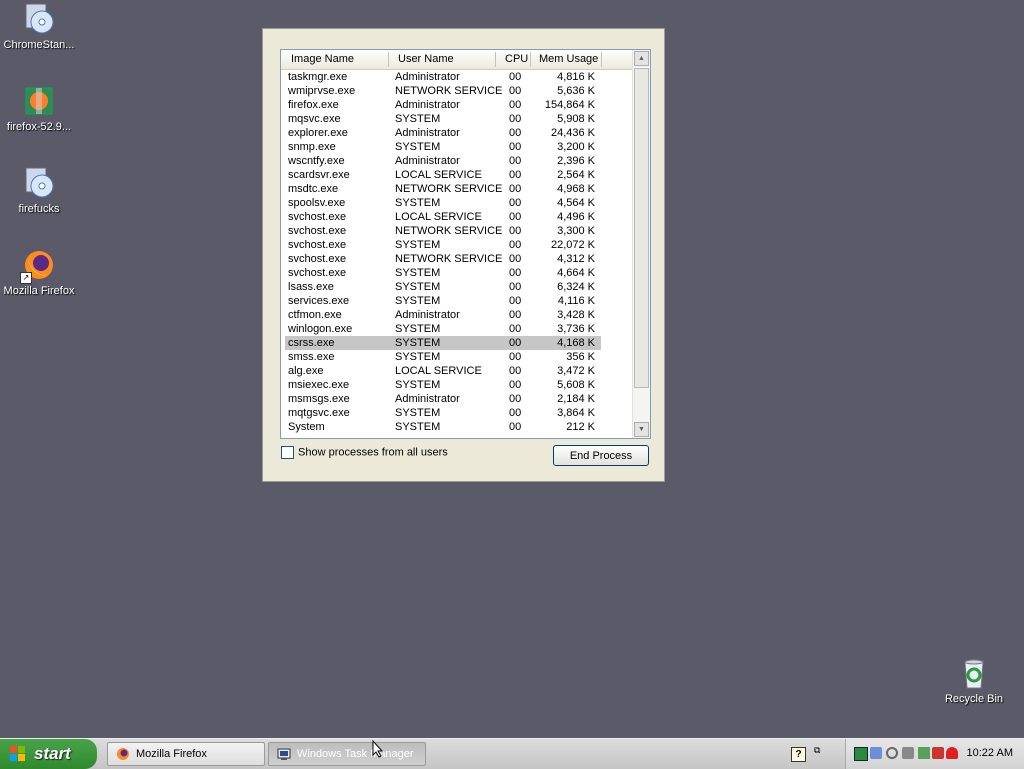  Describe the element at coordinates (426, 59) in the screenshot. I see `column-header-user-name: User Name` at that location.